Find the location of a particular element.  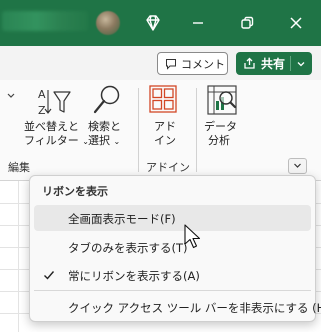

find-select-label-line1: 検索と is located at coordinates (104, 126).